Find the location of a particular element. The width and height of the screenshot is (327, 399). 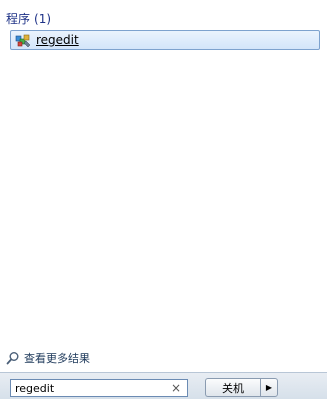

shutdown-button: 关机 is located at coordinates (232, 387).